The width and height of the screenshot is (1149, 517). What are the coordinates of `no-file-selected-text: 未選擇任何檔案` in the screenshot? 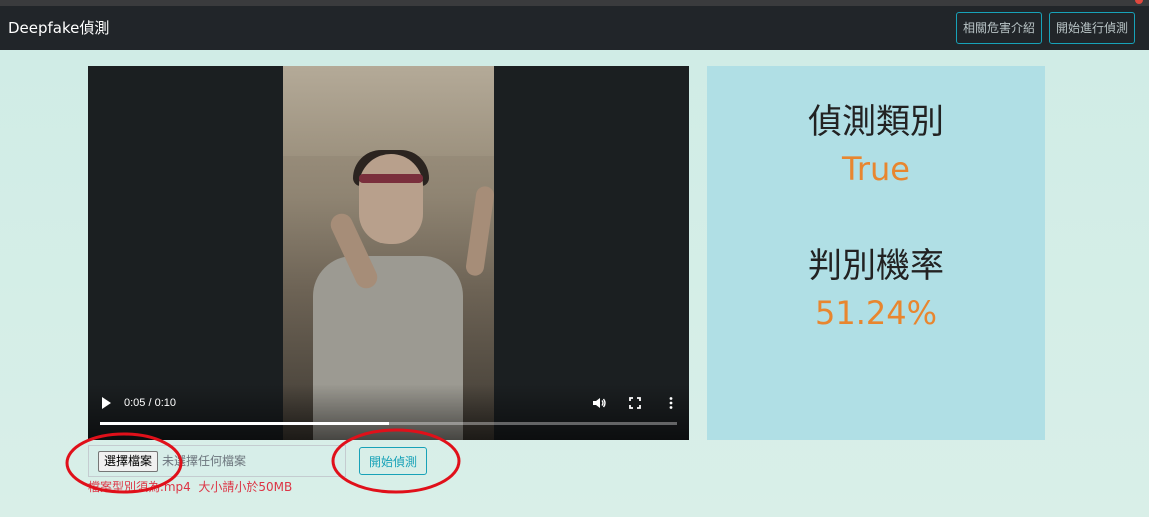 It's located at (204, 461).